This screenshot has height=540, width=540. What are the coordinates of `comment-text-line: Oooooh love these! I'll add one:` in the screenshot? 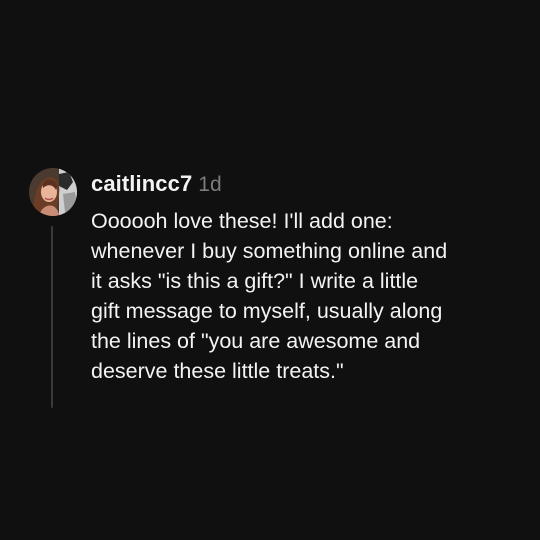 It's located at (242, 221).